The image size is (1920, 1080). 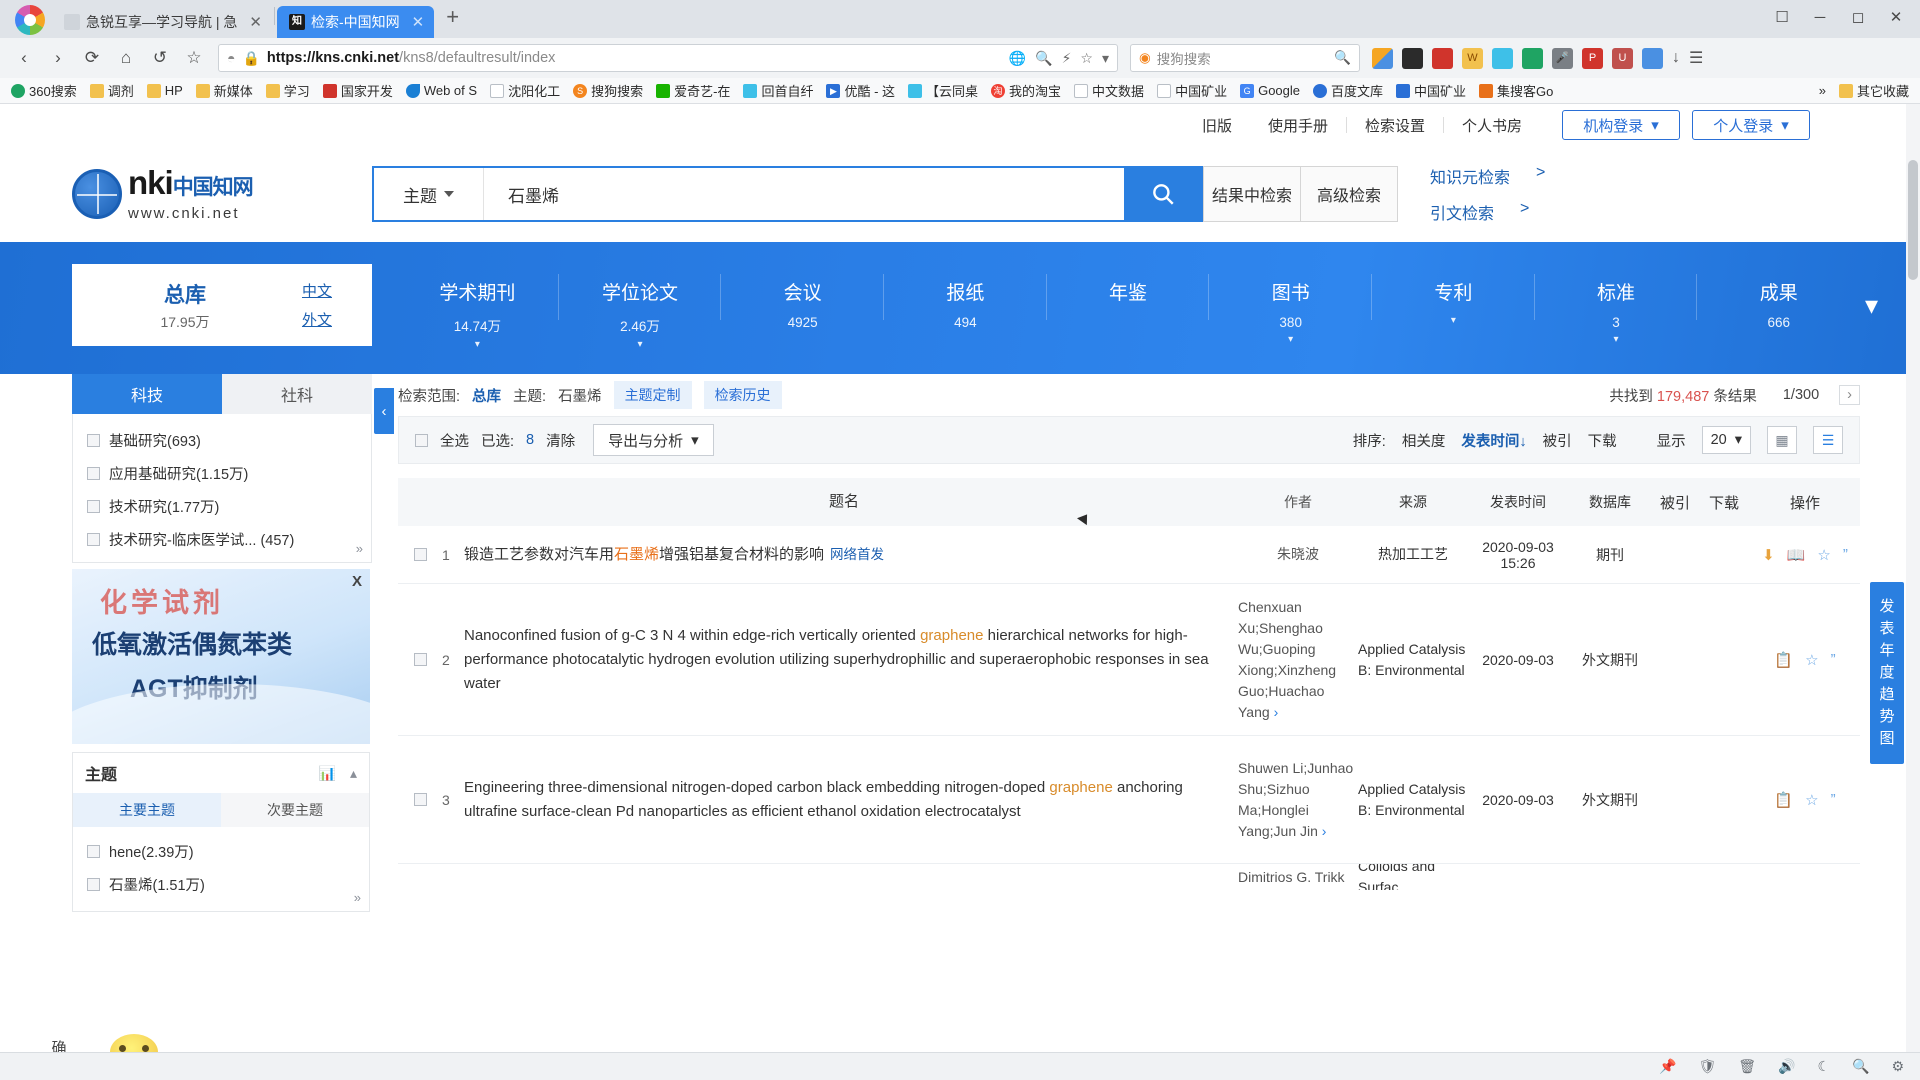 I want to click on category-tab-yearbook: 年鉴, so click(x=1128, y=295).